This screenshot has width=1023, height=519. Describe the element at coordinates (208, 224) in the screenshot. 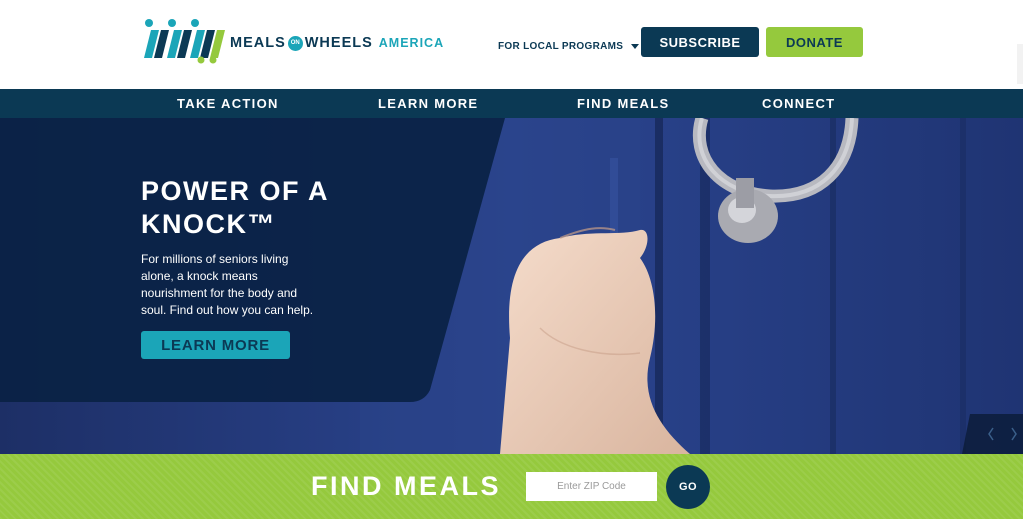

I see `hero-title-line2: KNOCK™` at that location.